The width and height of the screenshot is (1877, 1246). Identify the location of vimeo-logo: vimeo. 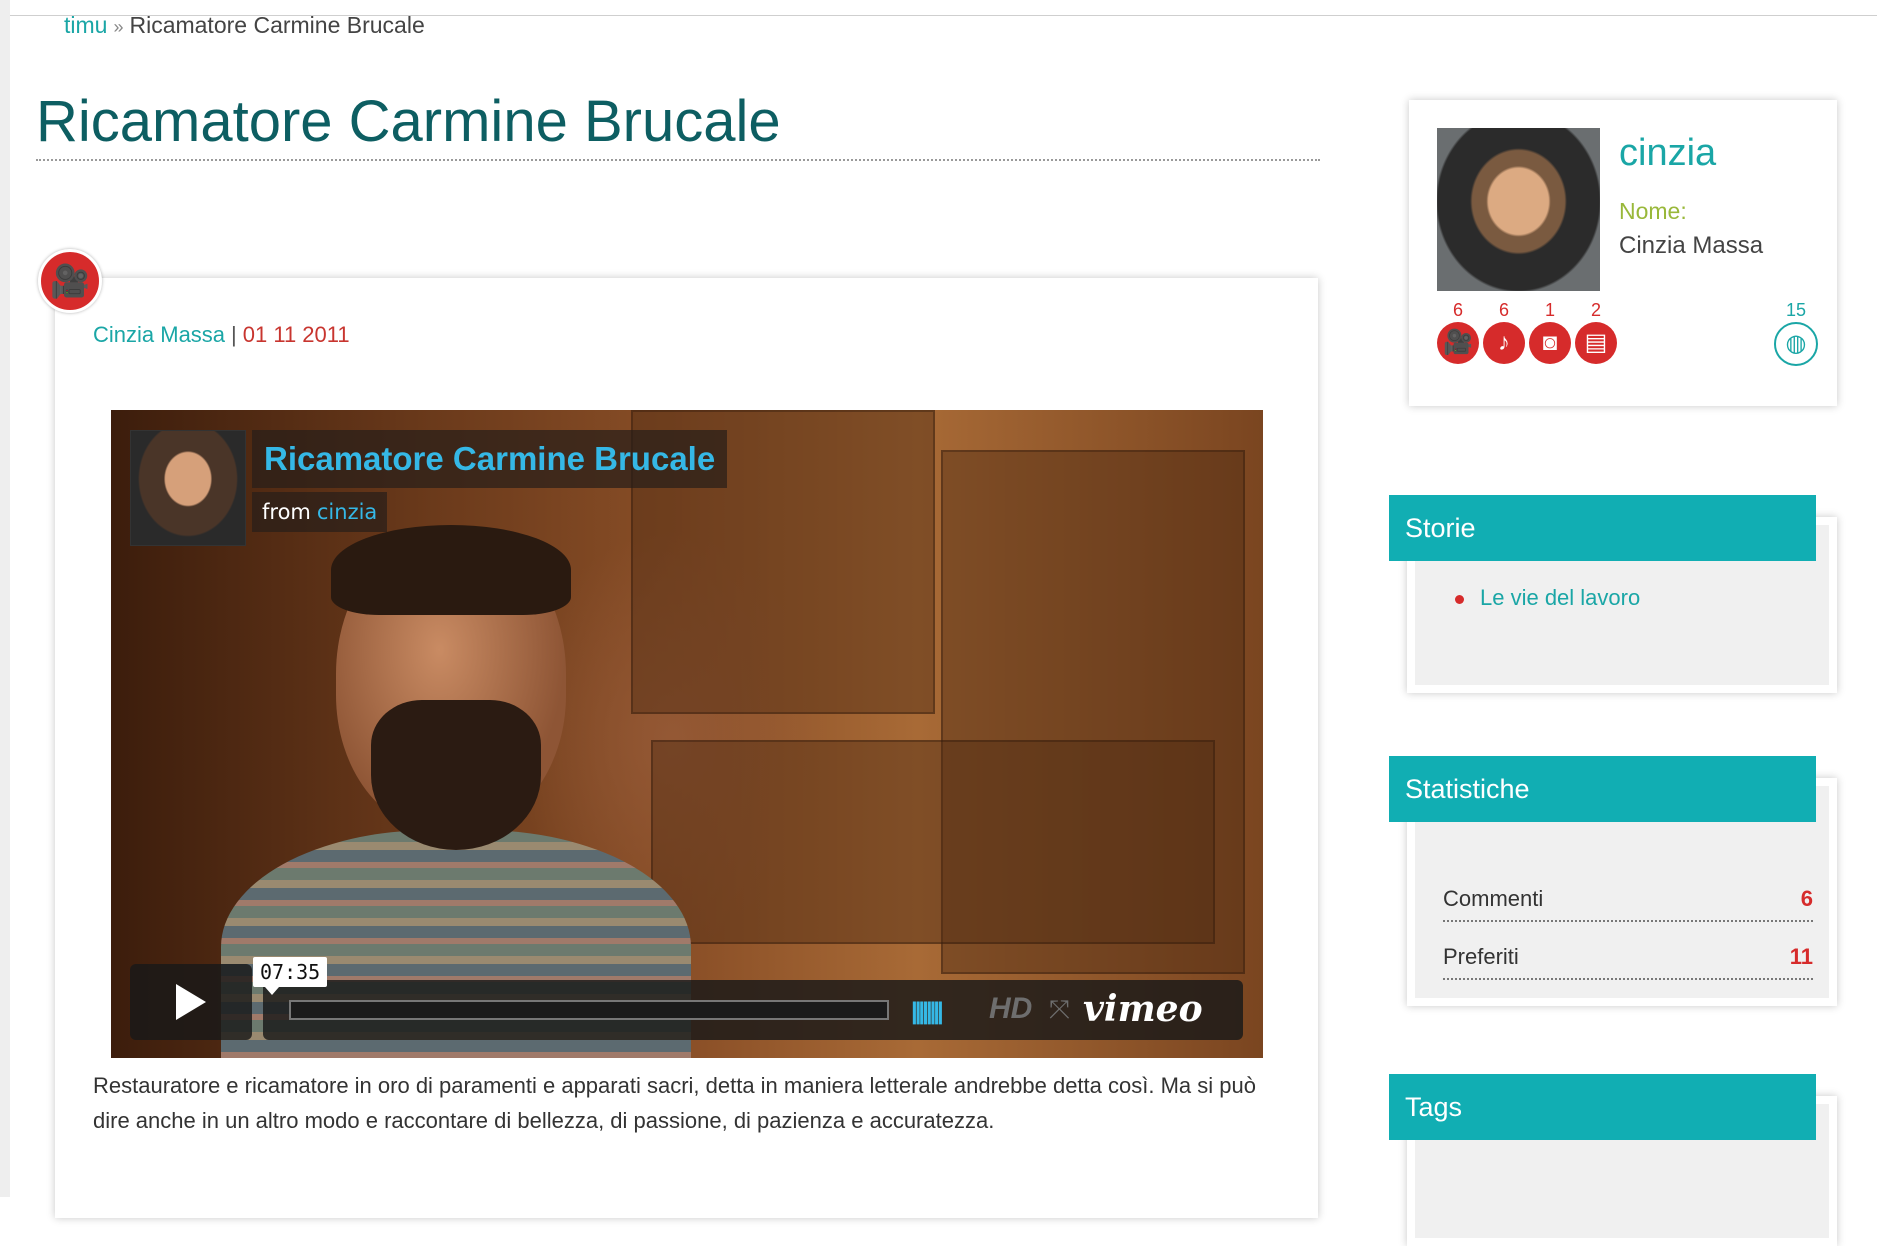
(1143, 1009).